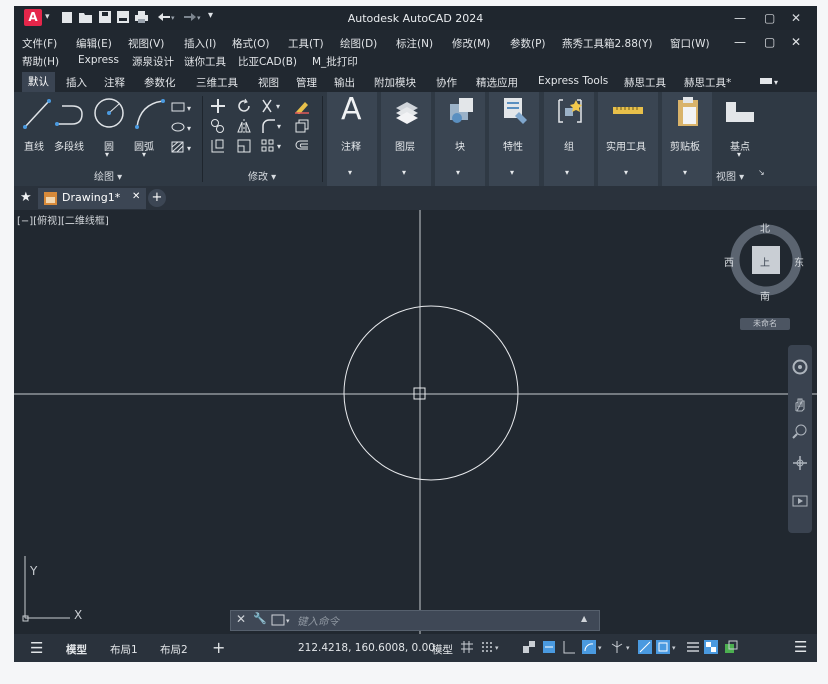 The image size is (828, 684). What do you see at coordinates (800, 405) in the screenshot?
I see `pan-icon` at bounding box center [800, 405].